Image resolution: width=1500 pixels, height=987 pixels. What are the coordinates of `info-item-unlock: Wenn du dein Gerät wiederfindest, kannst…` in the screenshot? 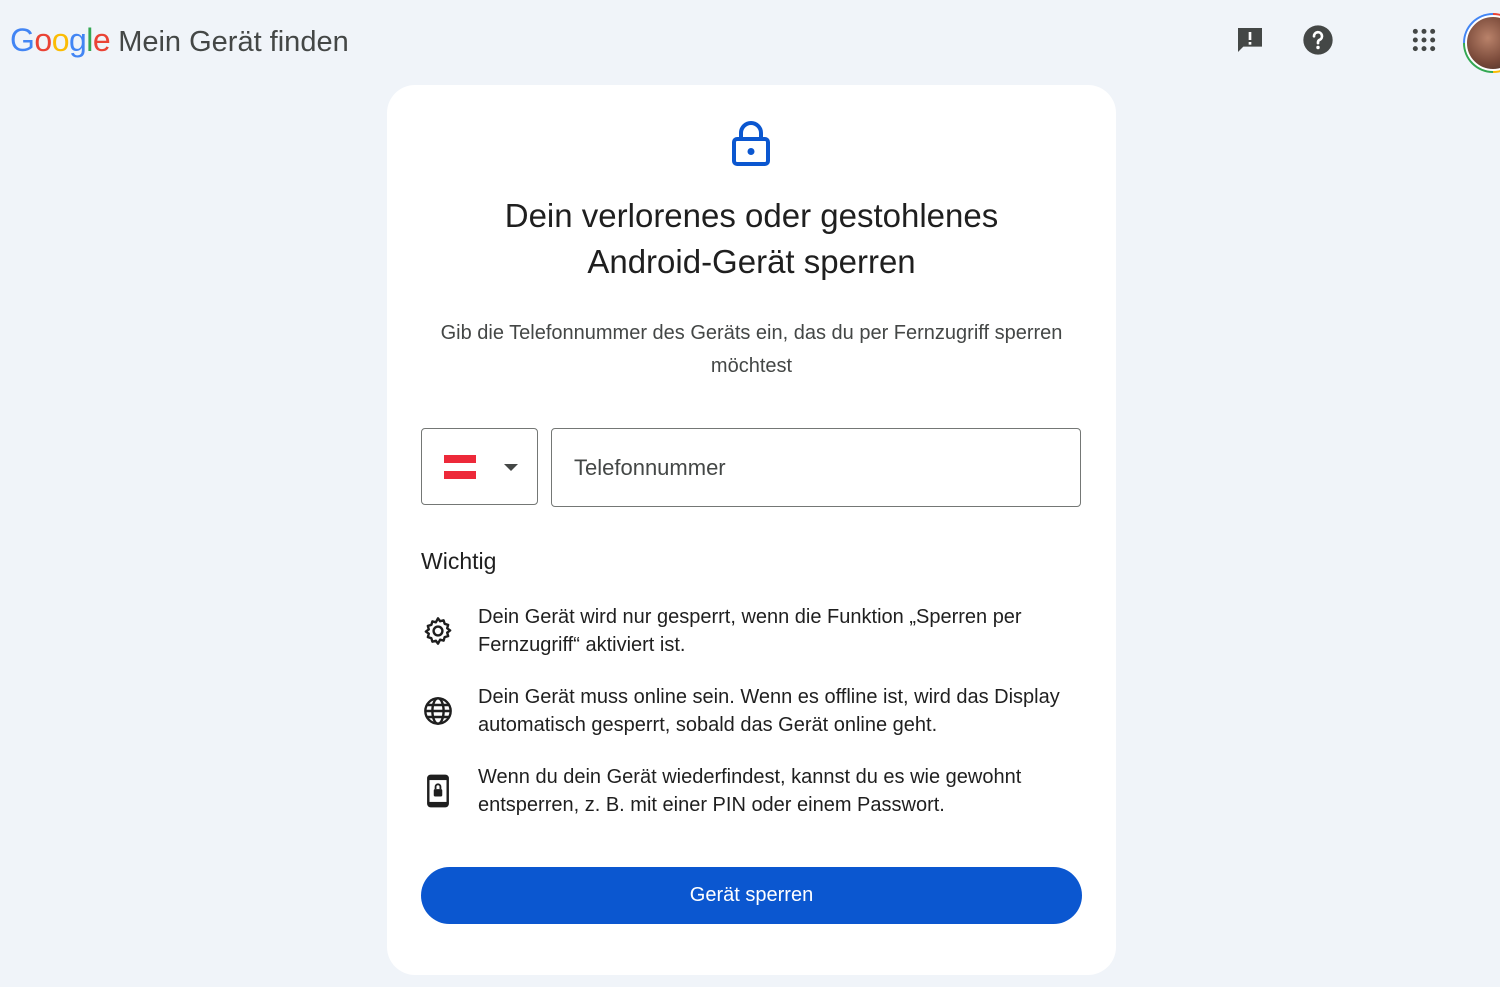 It's located at (741, 791).